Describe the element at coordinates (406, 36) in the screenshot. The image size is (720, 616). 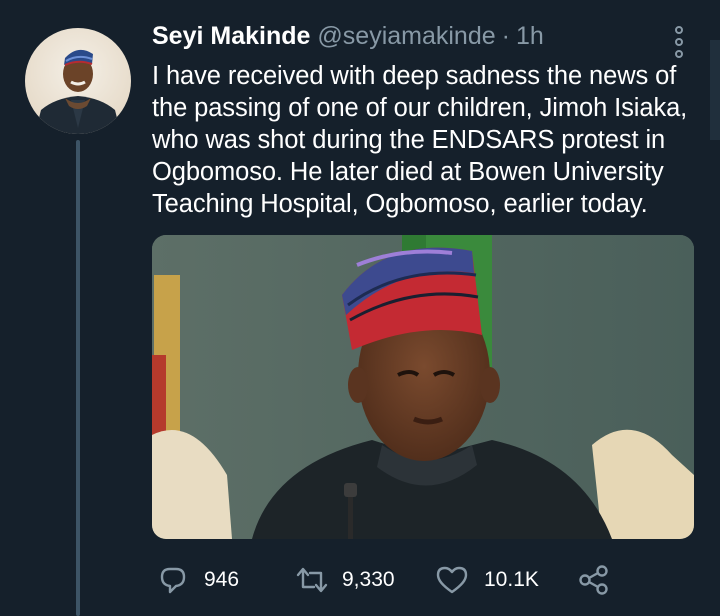
I see `author-handle: @seyiamakinde` at that location.